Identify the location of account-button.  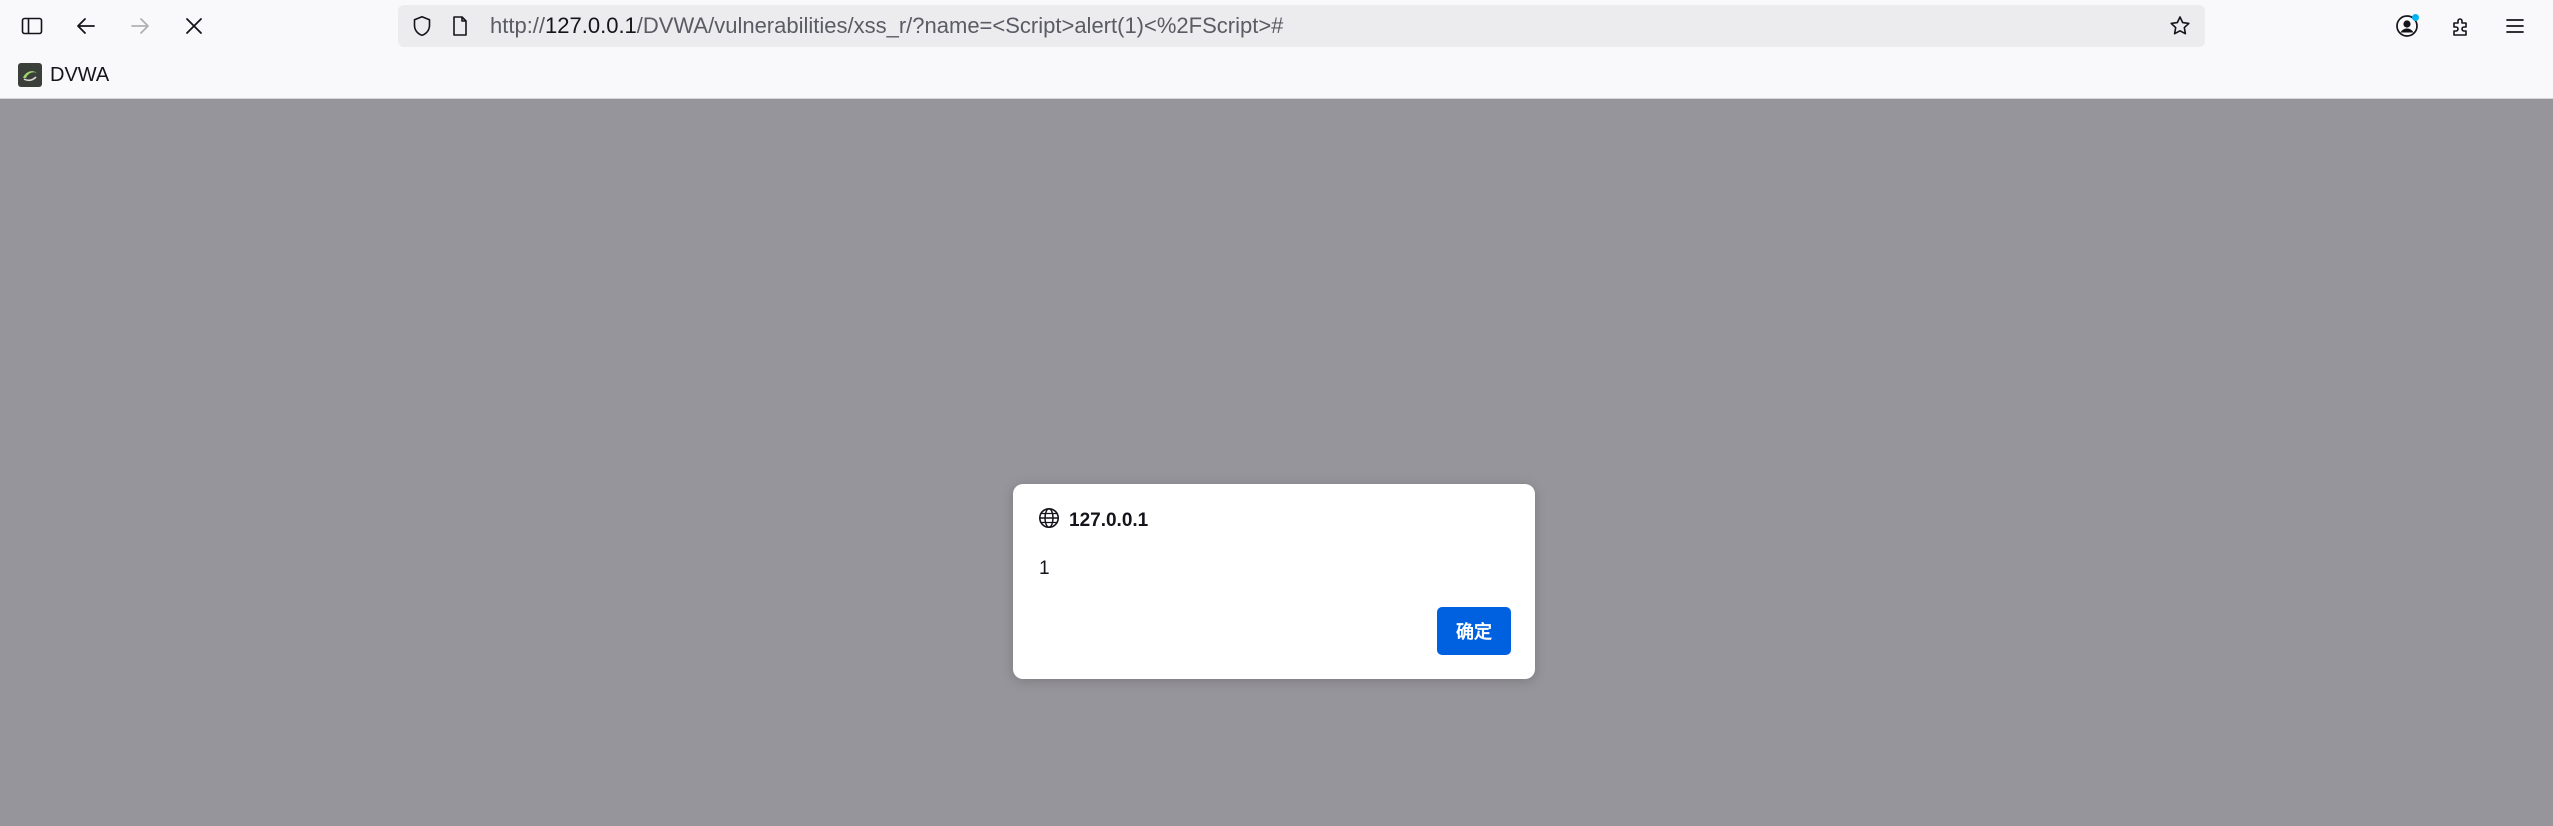
(2407, 26).